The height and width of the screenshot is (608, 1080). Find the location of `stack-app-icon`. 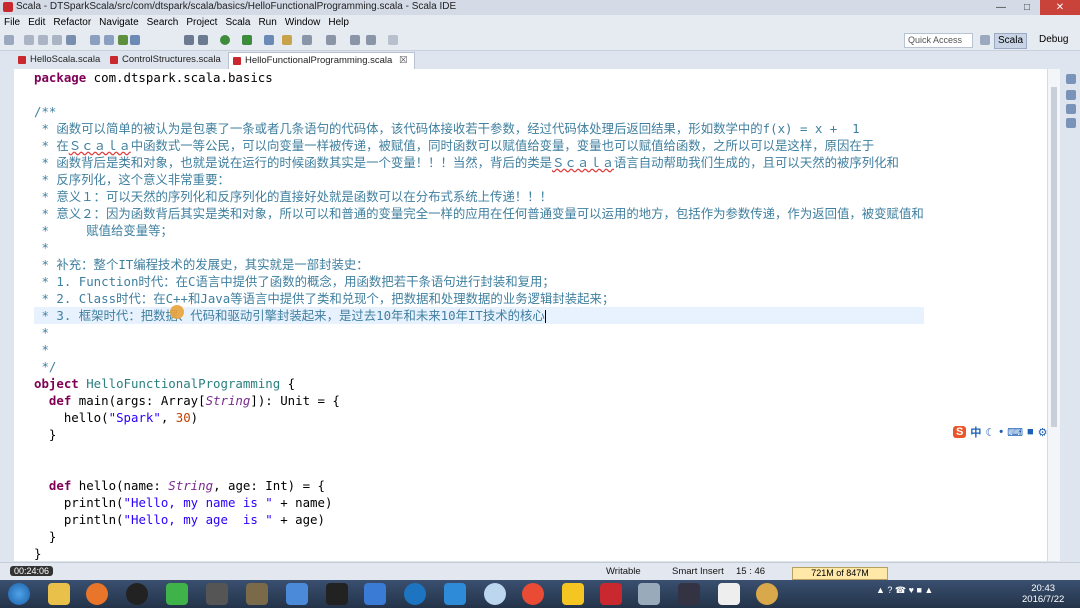

stack-app-icon is located at coordinates (217, 594).